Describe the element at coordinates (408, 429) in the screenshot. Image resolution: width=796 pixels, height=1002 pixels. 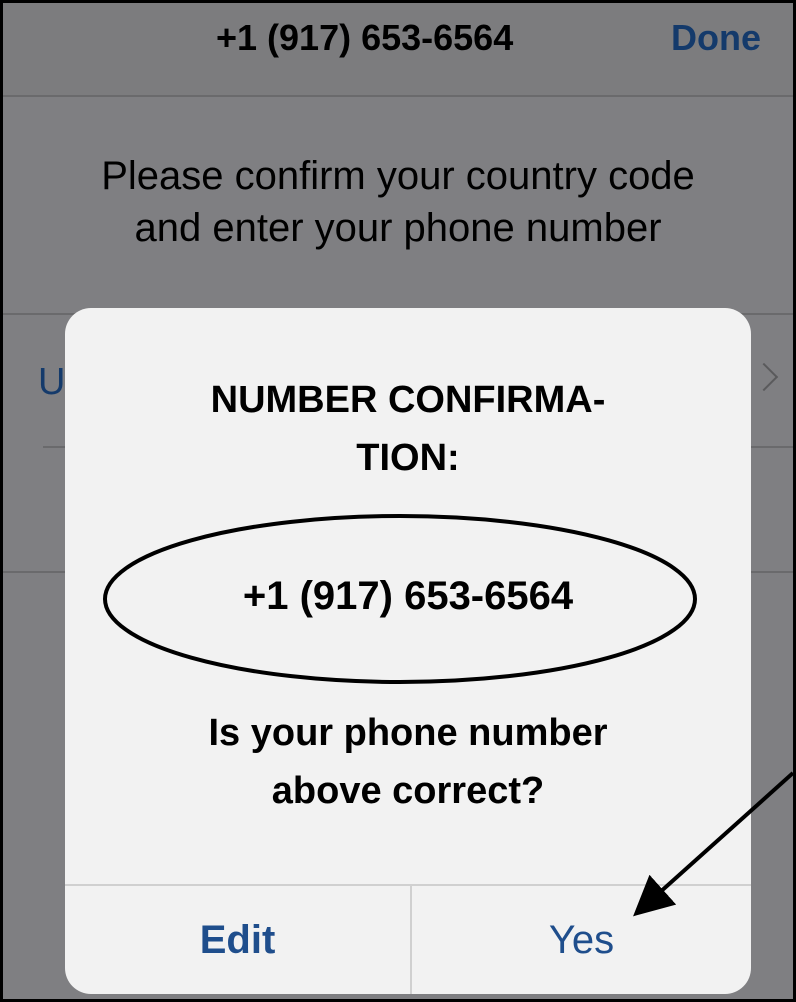
I see `alert-title: NUMBER CONFIRMA- TION:` at that location.